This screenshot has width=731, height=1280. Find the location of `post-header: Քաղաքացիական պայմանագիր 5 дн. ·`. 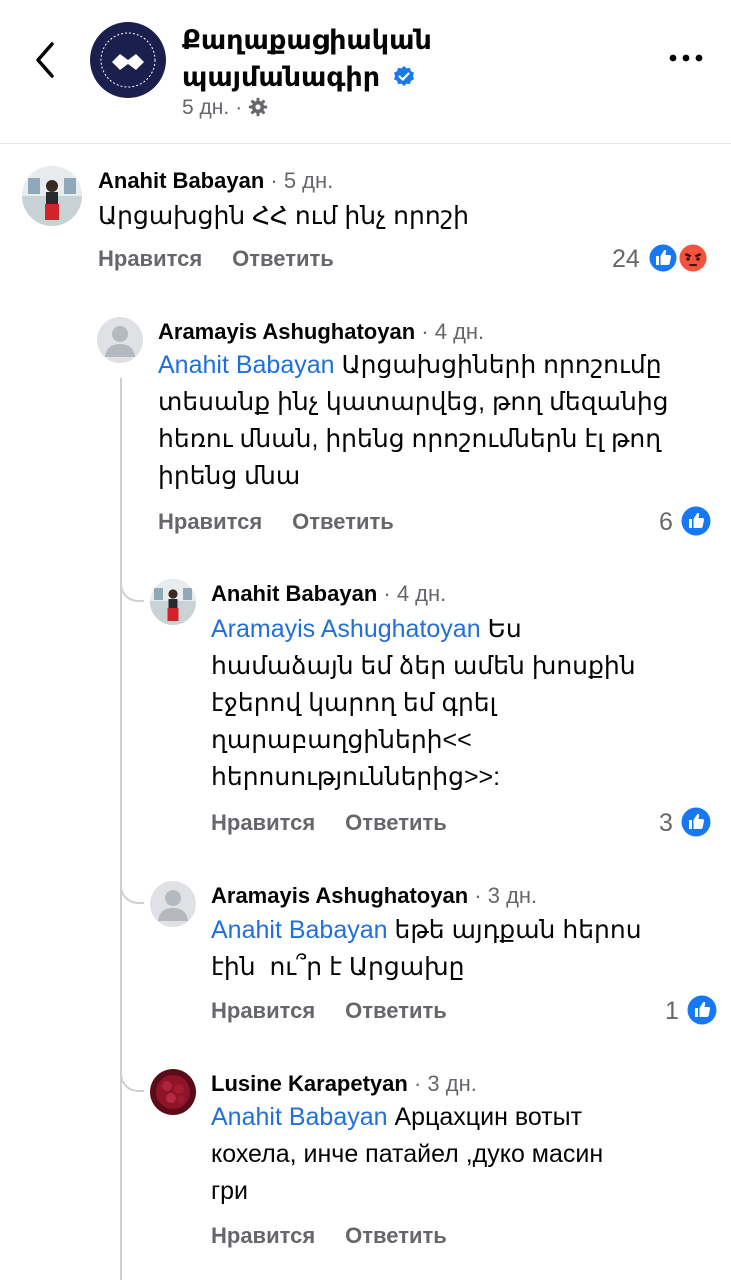

post-header: Քաղաքացիական պայմանագիր 5 дн. · is located at coordinates (365, 72).